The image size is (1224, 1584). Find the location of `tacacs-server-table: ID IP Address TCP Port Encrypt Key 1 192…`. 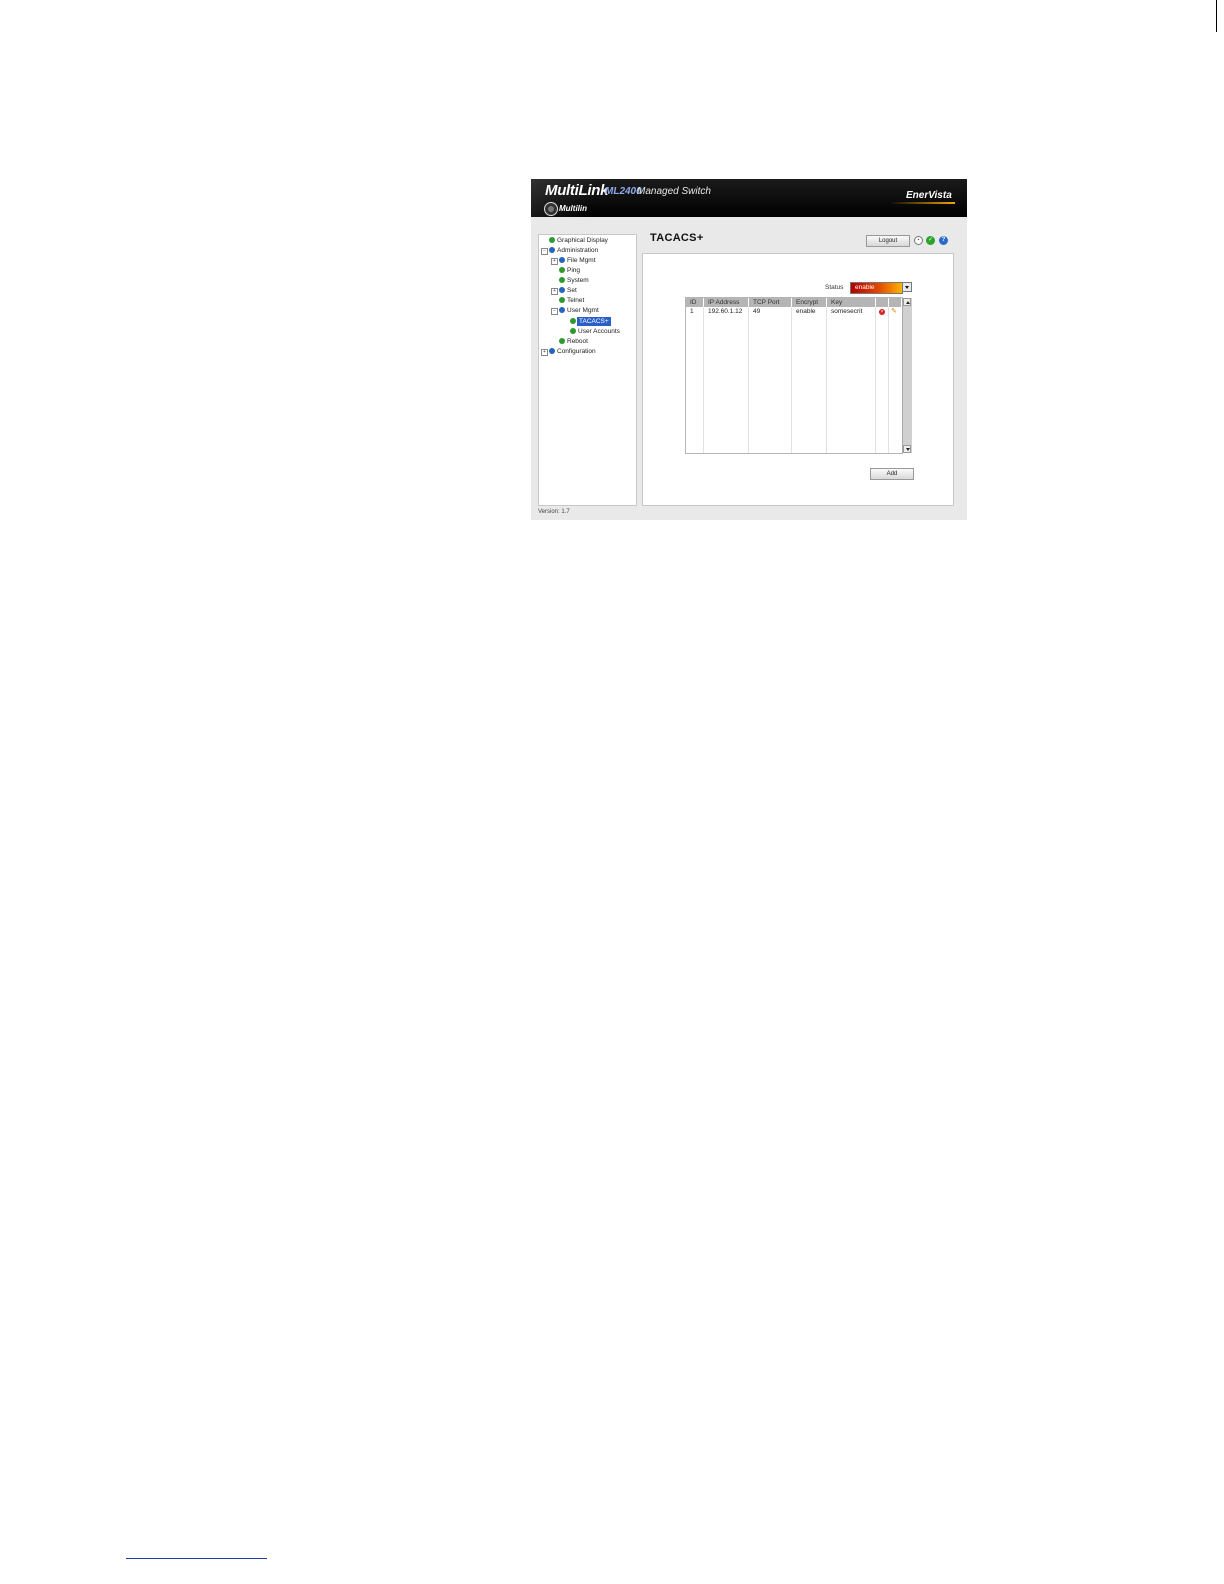

tacacs-server-table: ID IP Address TCP Port Encrypt Key 1 192… is located at coordinates (798, 375).